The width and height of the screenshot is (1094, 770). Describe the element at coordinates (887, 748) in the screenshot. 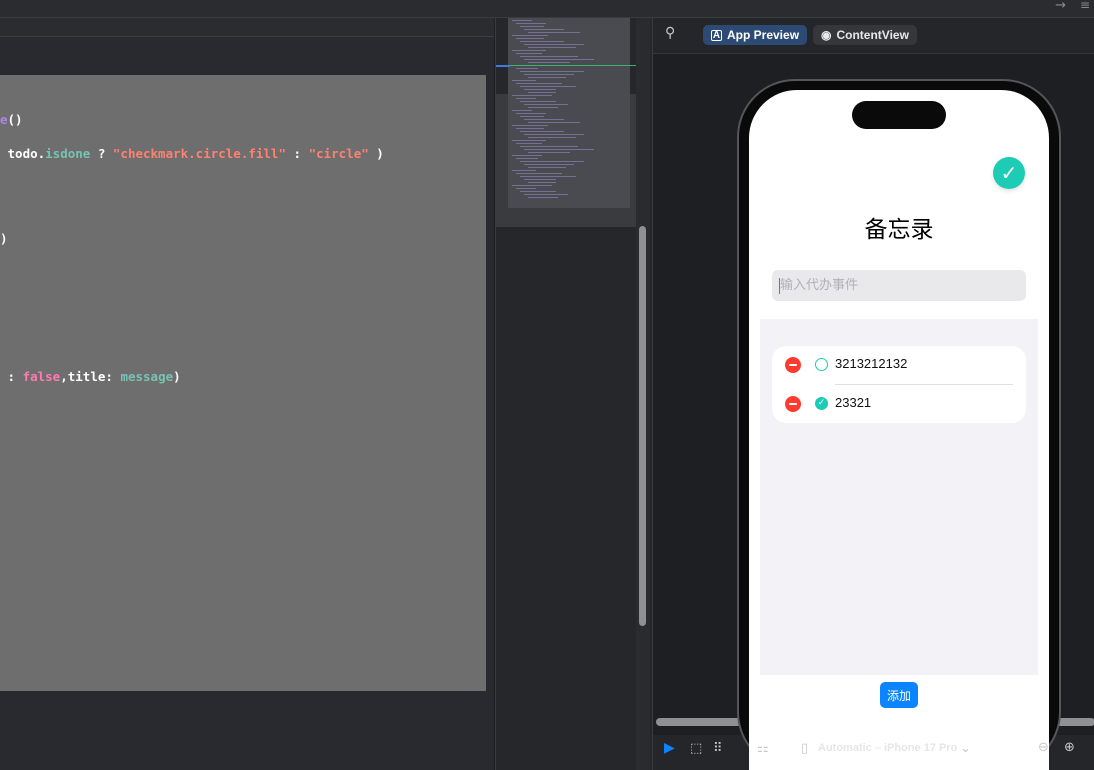

I see `device-selector: Automatic – iPhone 17 Pro` at that location.